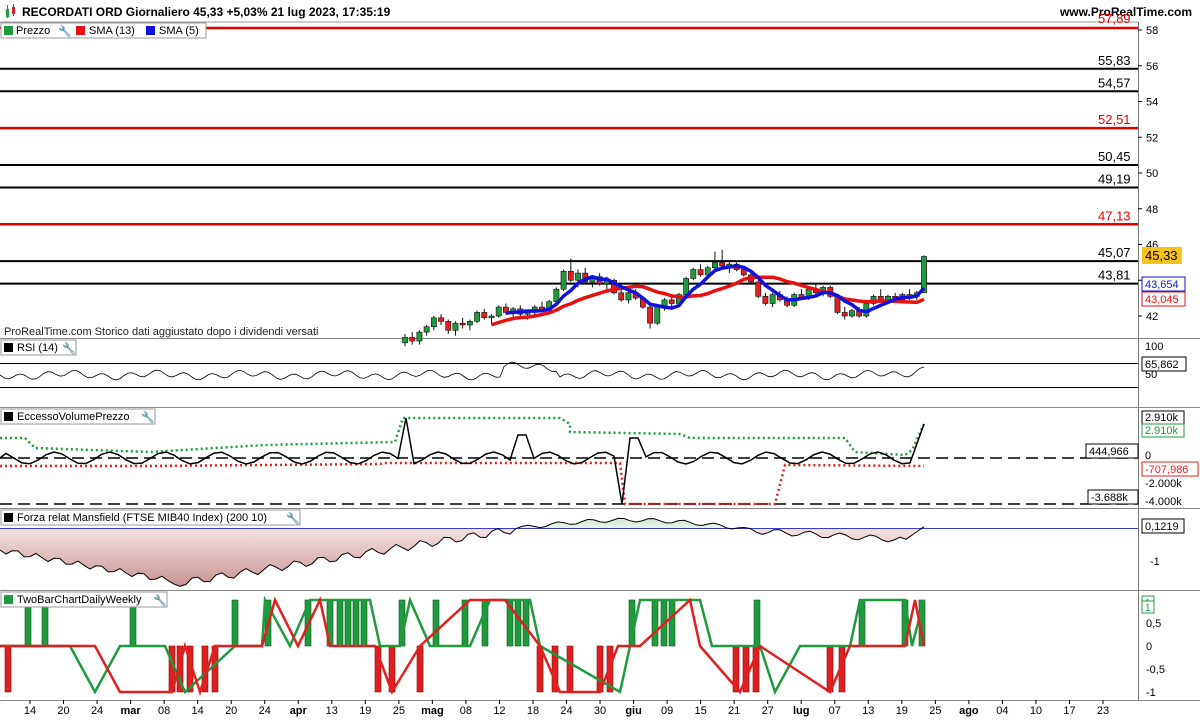 This screenshot has height=720, width=1200. I want to click on x-tick-label: giu, so click(633, 711).